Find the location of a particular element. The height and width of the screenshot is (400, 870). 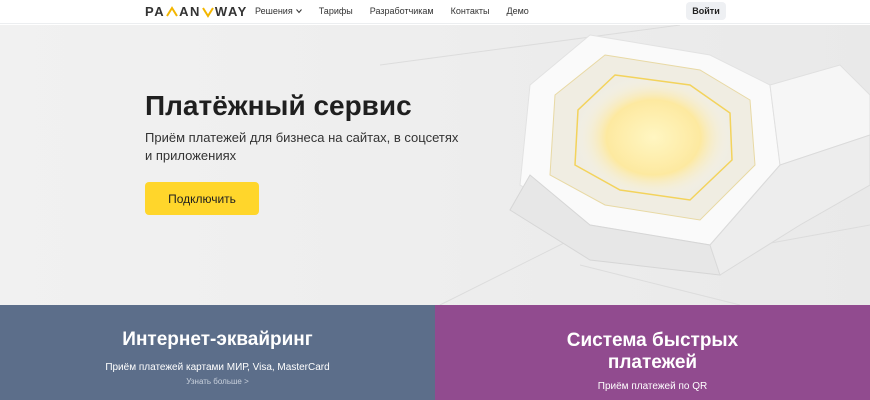

logo: PA AN WAY is located at coordinates (196, 11).